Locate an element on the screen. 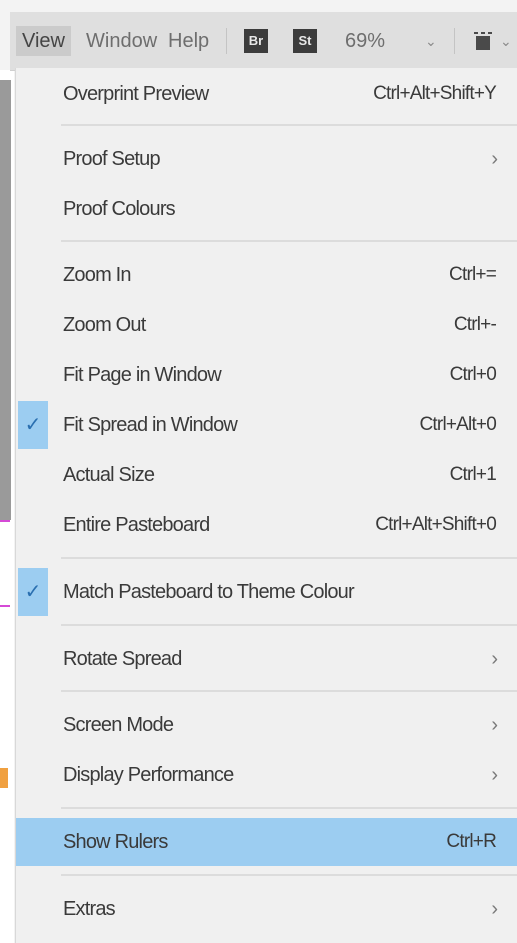 The width and height of the screenshot is (517, 943). menu-item-label: Proof Colours is located at coordinates (119, 209).